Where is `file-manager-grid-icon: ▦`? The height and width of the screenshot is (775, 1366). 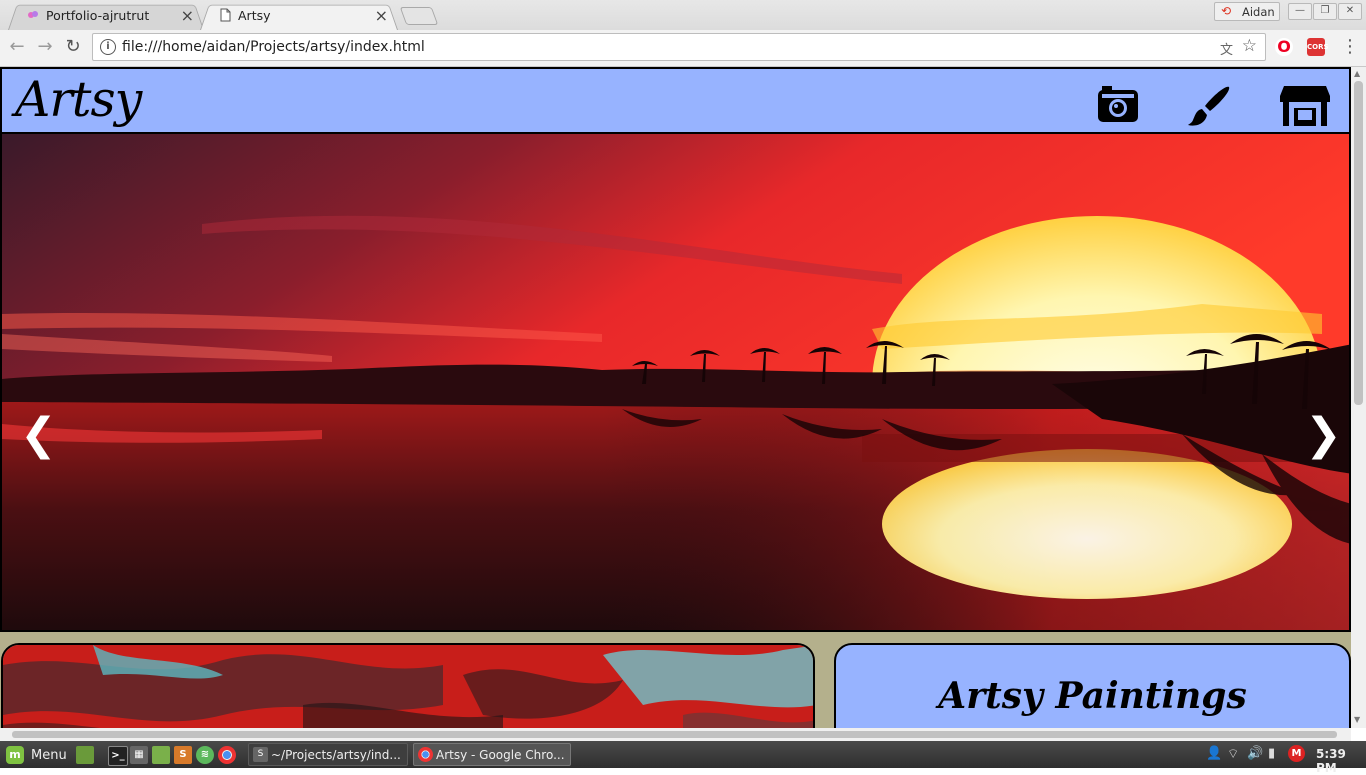
file-manager-grid-icon: ▦ is located at coordinates (139, 755).